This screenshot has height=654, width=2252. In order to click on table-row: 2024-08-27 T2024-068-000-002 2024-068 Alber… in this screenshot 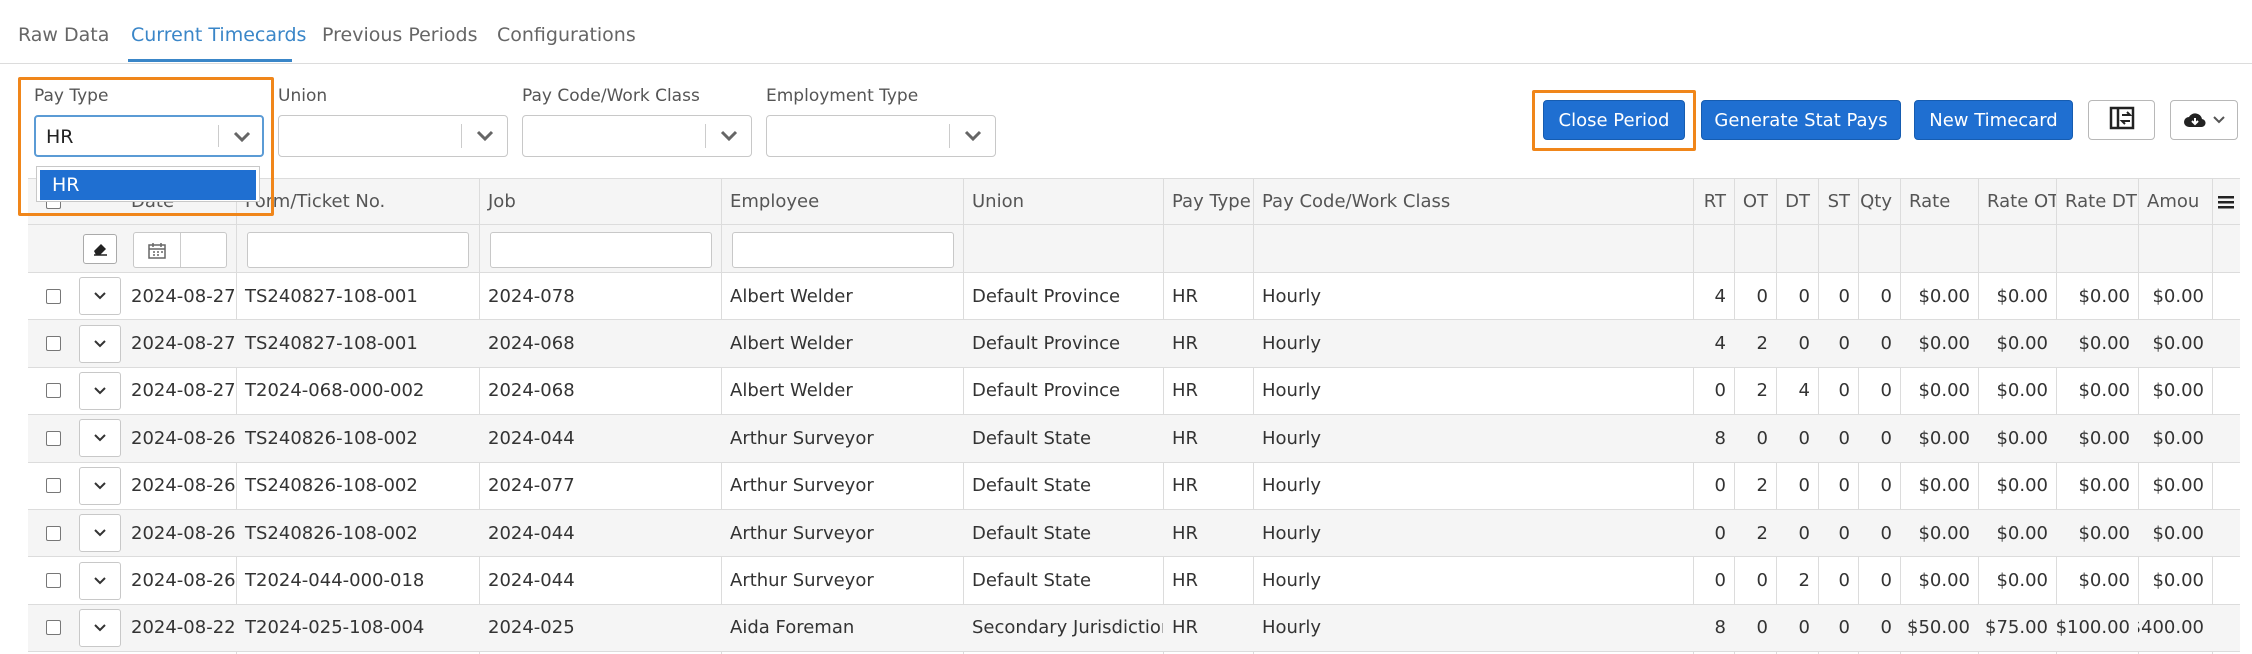, I will do `click(1134, 392)`.